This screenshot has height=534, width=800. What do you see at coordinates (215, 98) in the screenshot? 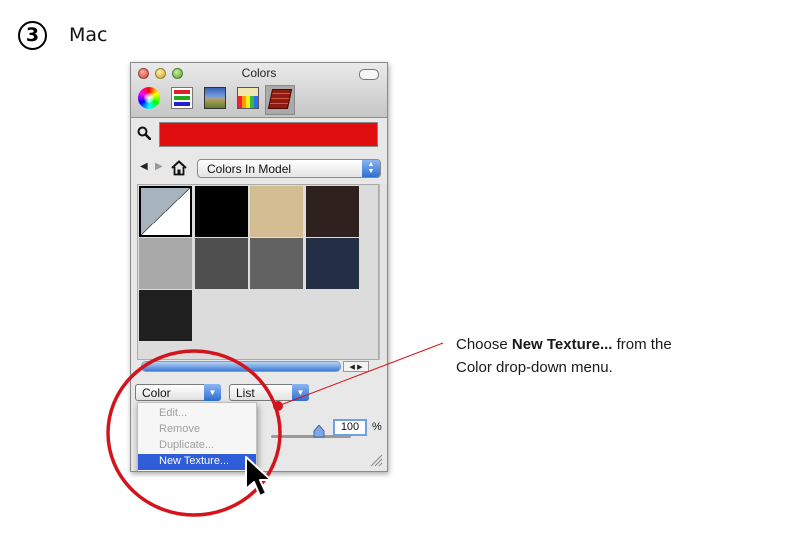
I see `image-palette-icon` at bounding box center [215, 98].